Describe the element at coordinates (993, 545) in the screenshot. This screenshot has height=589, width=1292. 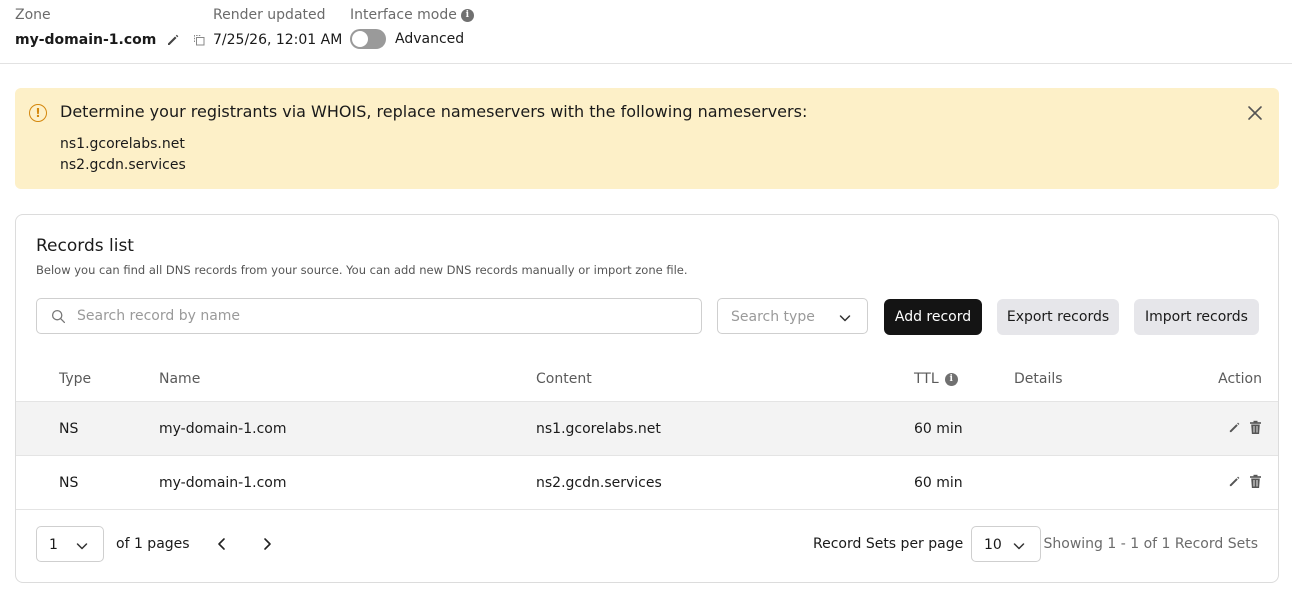
I see `per-page-value: 10` at that location.